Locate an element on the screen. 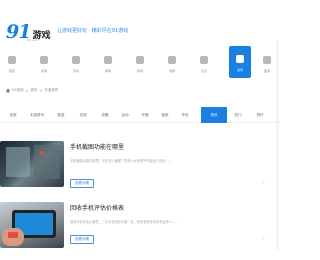 Image resolution: width=320 pixels, height=260 pixels. breadcrumb-home: 91游戏 is located at coordinates (17, 90).